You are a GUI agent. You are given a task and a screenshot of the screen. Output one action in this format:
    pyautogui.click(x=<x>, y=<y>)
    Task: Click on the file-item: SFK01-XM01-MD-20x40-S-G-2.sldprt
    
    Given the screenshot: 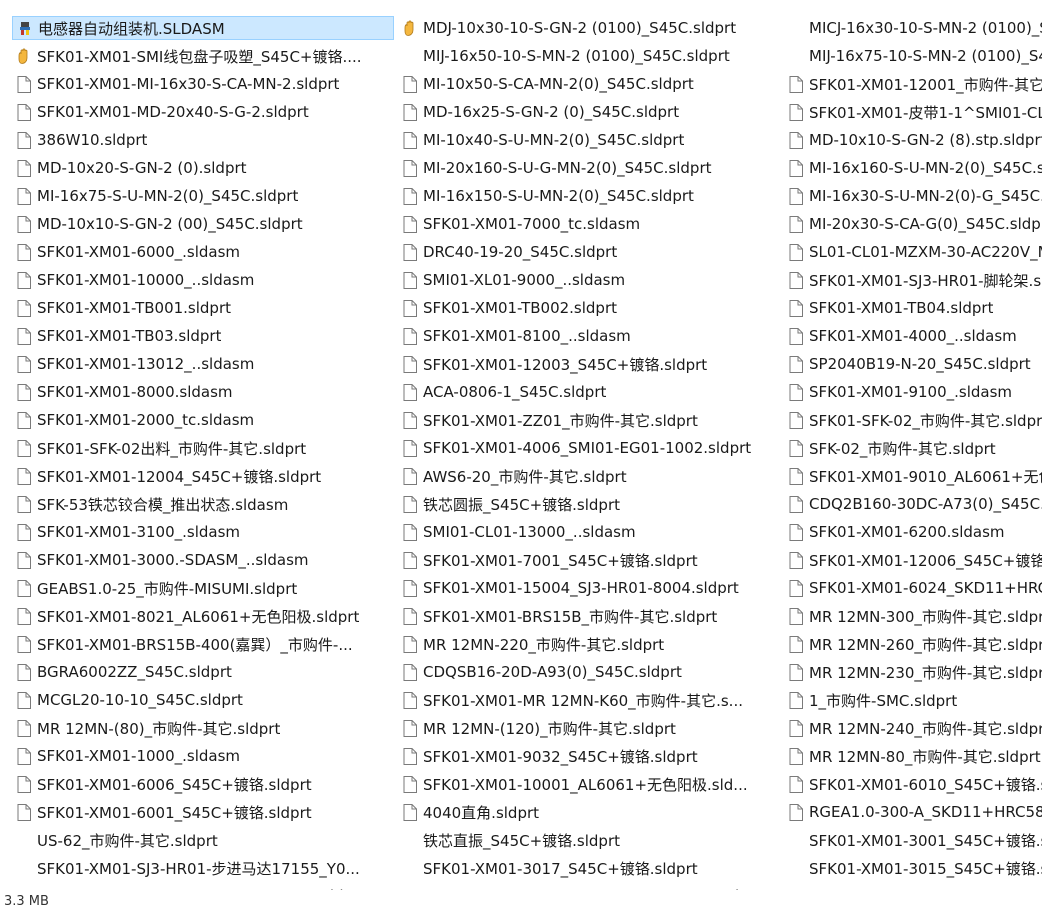 What is the action you would take?
    pyautogui.click(x=205, y=112)
    